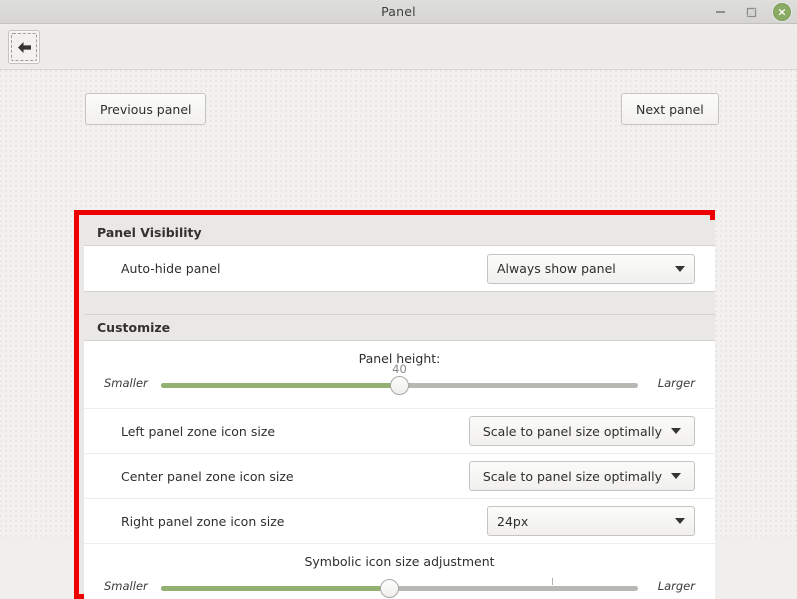  I want to click on combo-value-left-panel-zone-icon-size: Scale to panel size optimally, so click(572, 431).